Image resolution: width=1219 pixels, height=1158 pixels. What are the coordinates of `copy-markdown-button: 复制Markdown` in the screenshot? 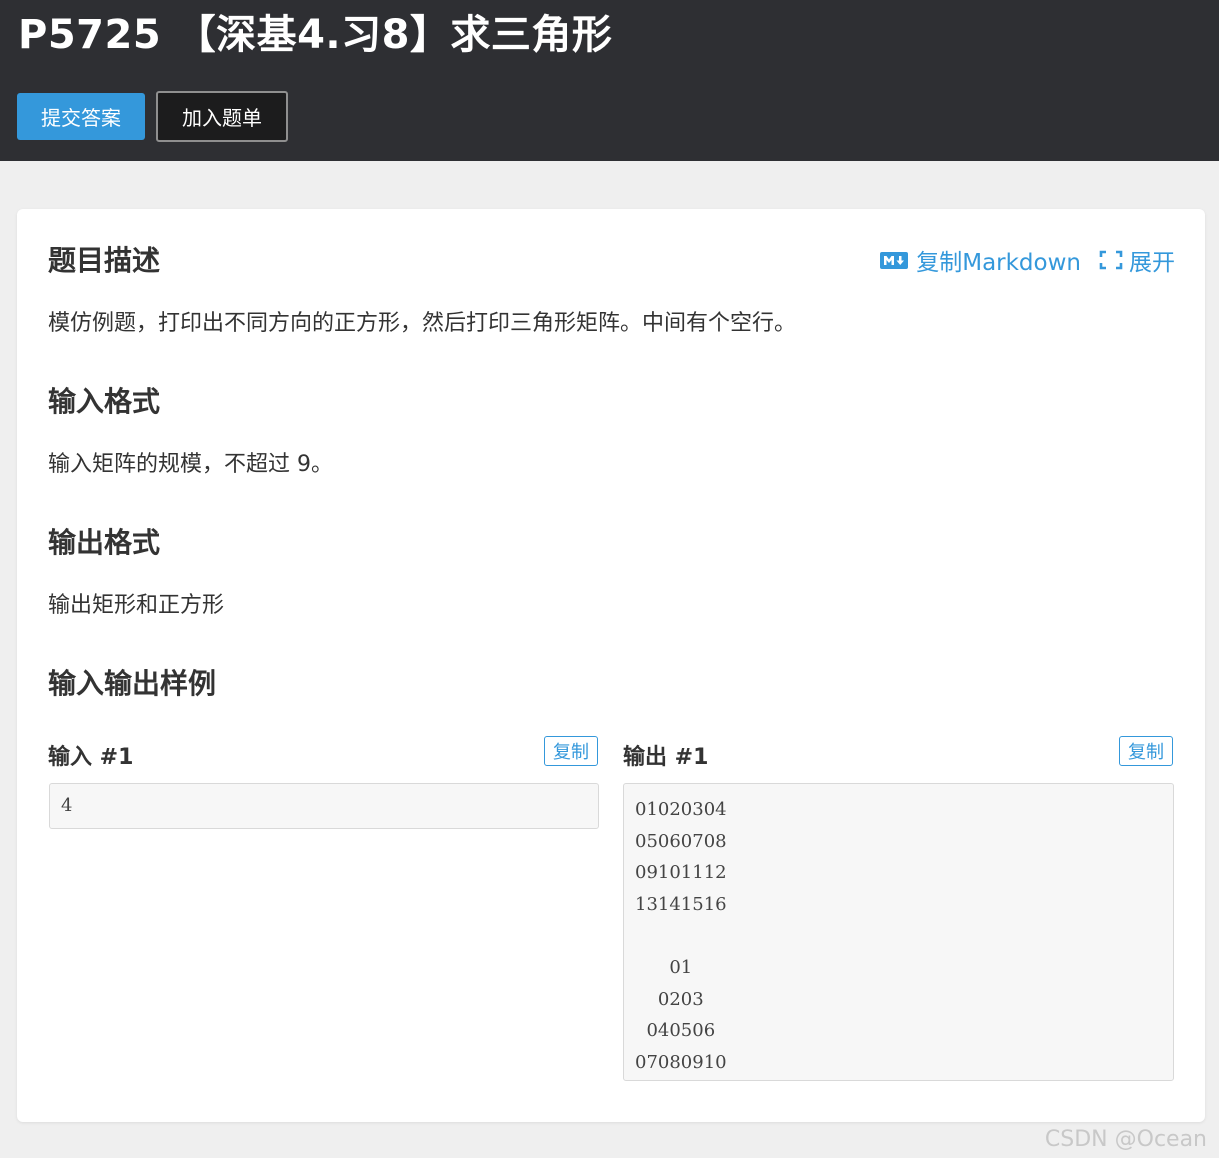 It's located at (980, 260).